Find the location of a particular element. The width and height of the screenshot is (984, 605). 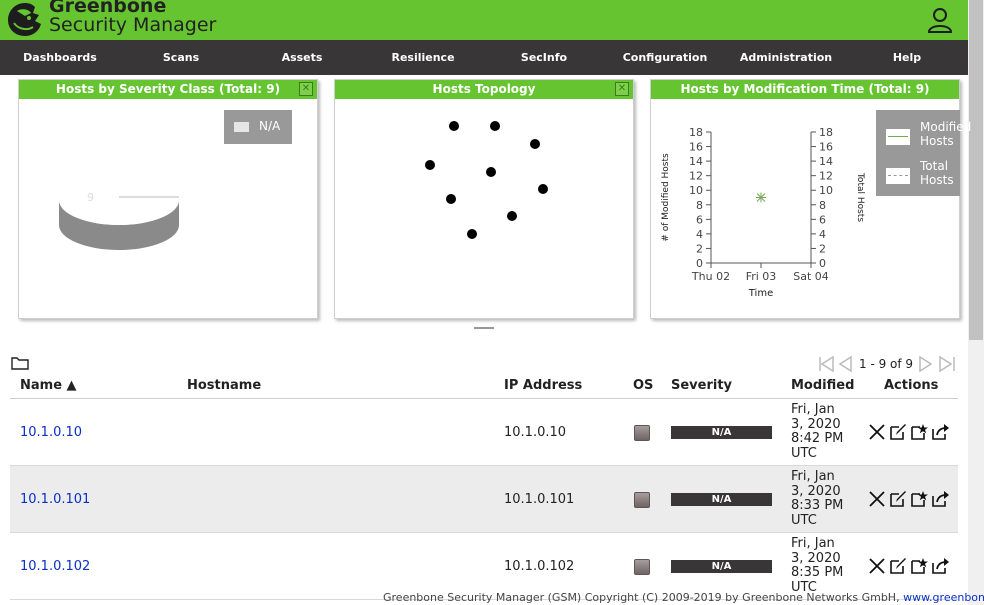

host-name-link: 10.1.0.102 is located at coordinates (55, 566).